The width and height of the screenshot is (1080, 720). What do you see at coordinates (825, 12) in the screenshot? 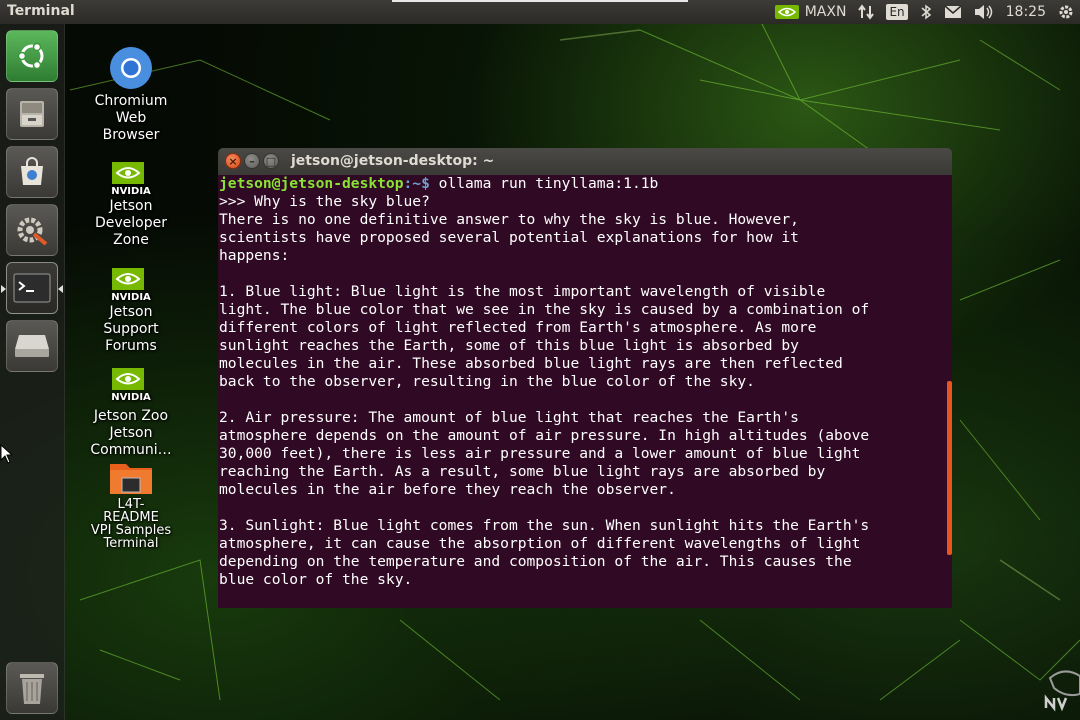
I see `power-mode-label: MAXN` at bounding box center [825, 12].